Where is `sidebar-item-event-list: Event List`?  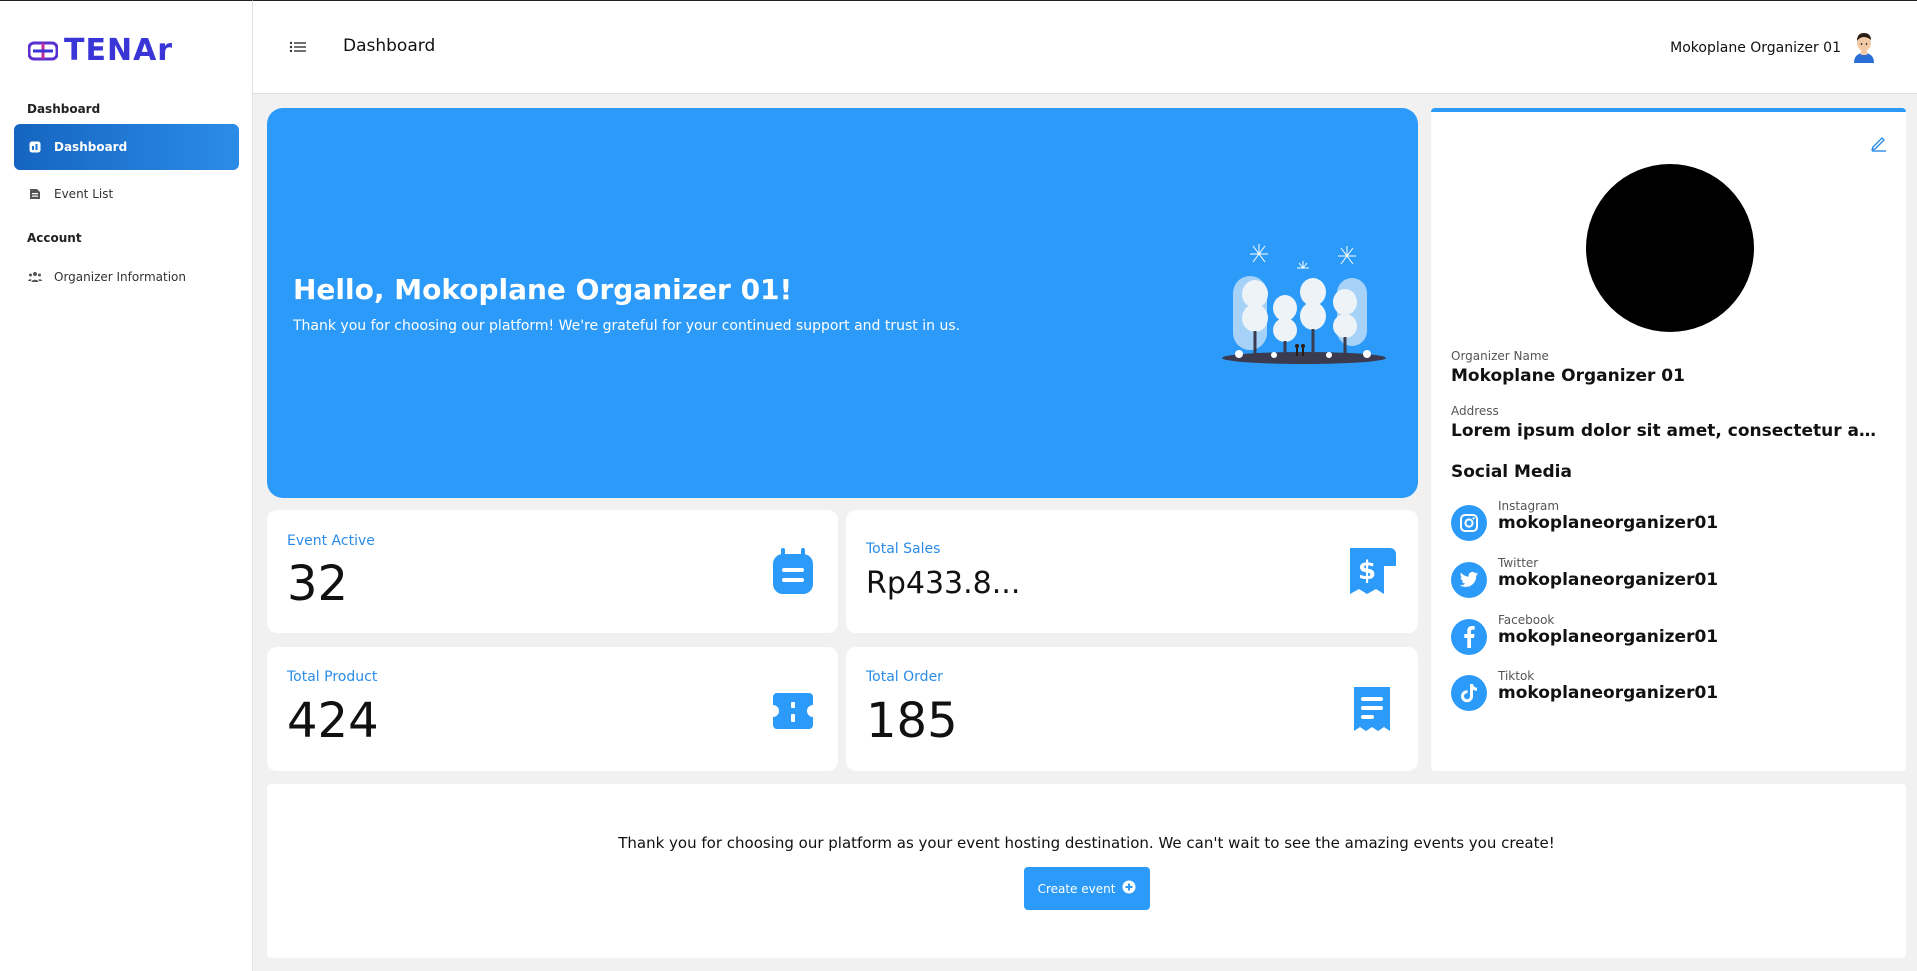 sidebar-item-event-list: Event List is located at coordinates (126, 194).